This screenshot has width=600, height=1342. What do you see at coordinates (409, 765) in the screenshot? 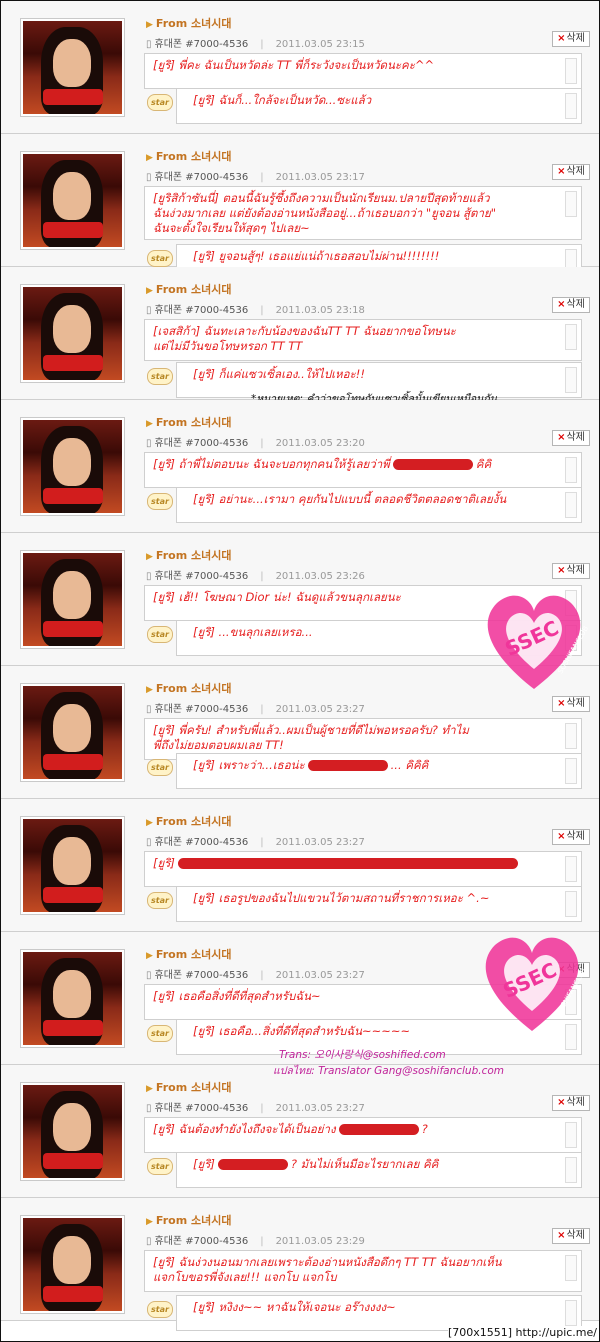
I see `reply-line-text: ... คิคิคิ` at bounding box center [409, 765].